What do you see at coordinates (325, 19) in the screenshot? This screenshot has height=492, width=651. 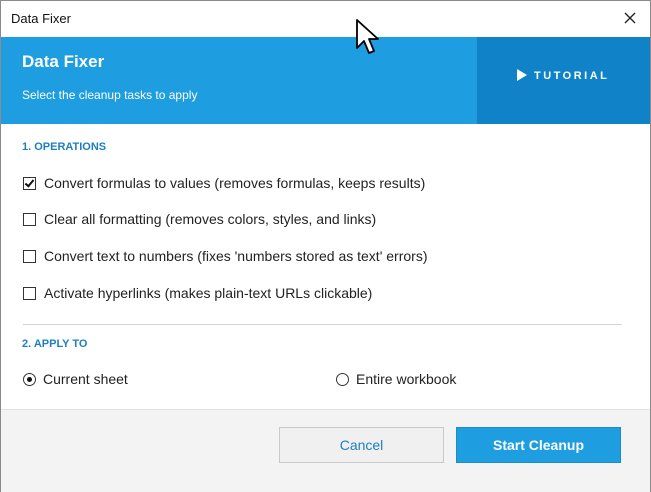 I see `title-bar: Data Fixer` at bounding box center [325, 19].